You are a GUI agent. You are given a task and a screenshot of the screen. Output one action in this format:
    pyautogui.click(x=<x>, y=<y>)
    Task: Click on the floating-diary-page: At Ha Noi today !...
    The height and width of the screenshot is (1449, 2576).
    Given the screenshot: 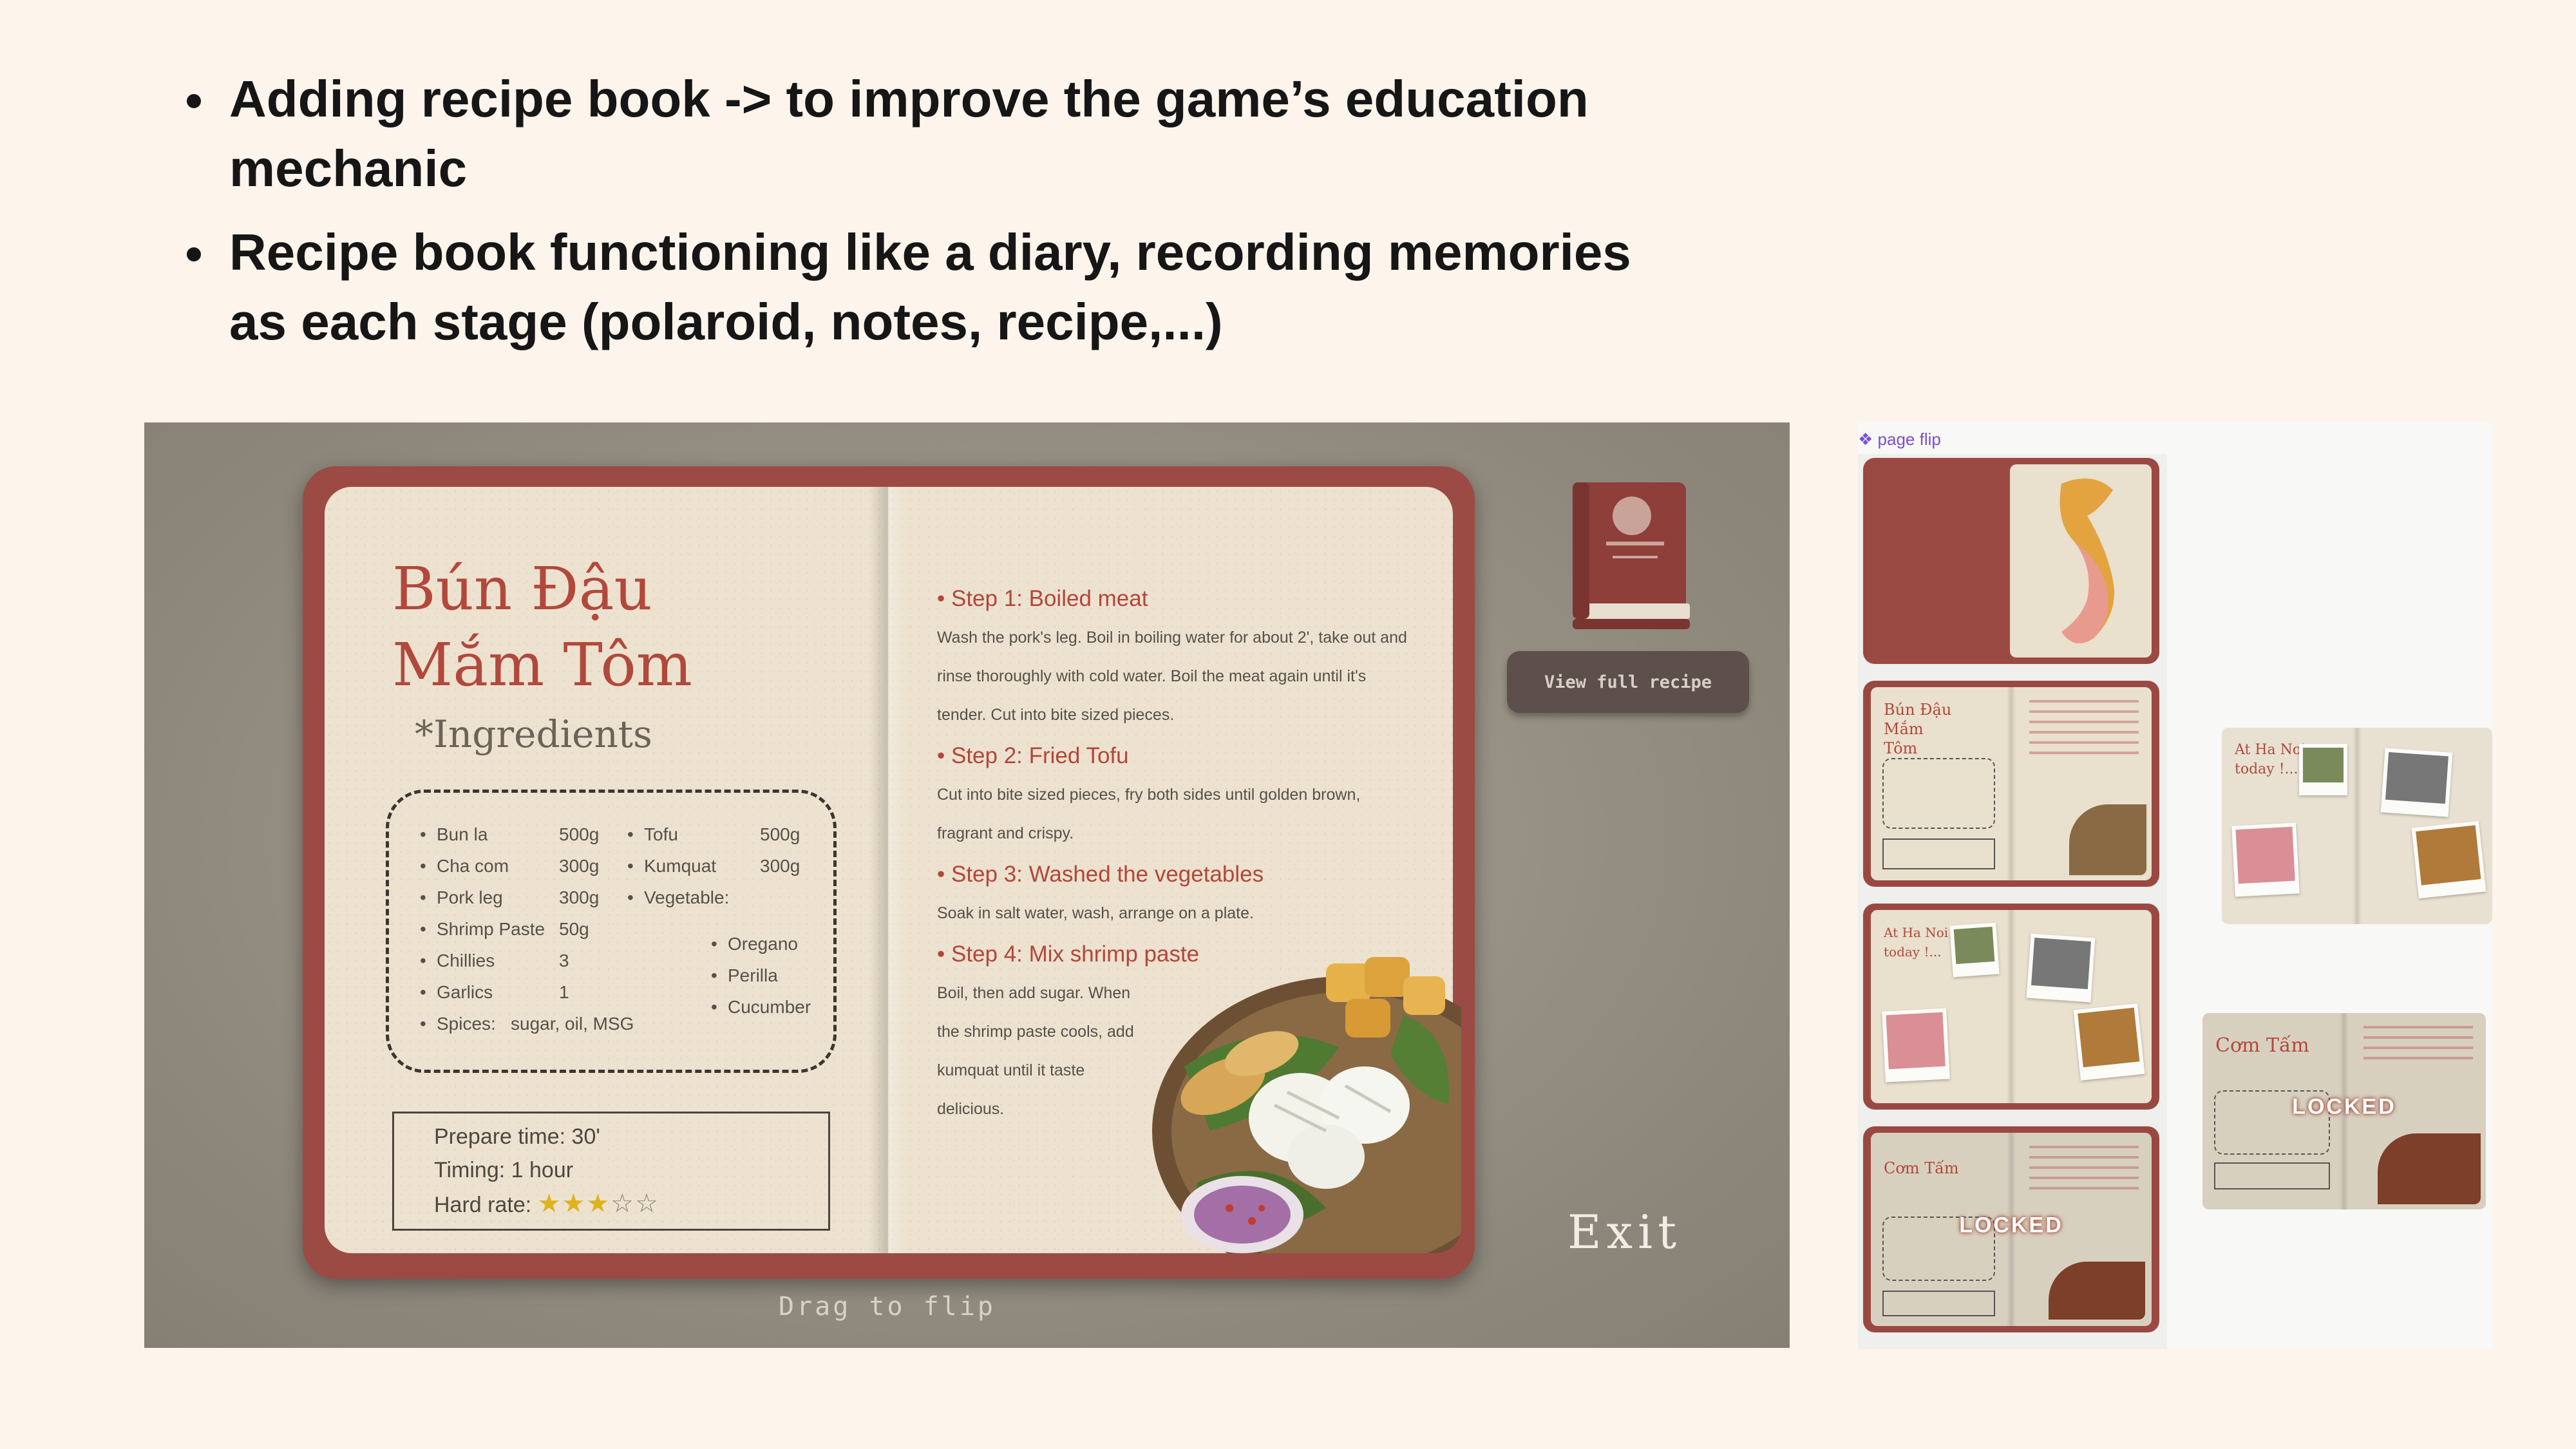 What is the action you would take?
    pyautogui.click(x=2357, y=826)
    